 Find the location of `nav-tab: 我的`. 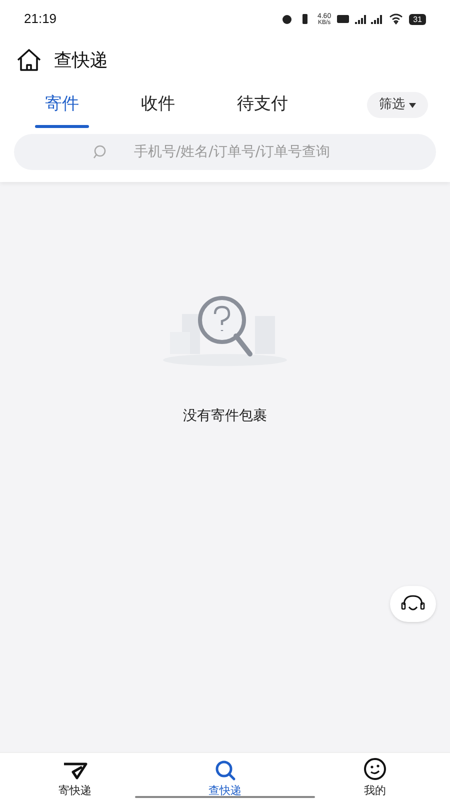

nav-tab: 我的 is located at coordinates (375, 776).